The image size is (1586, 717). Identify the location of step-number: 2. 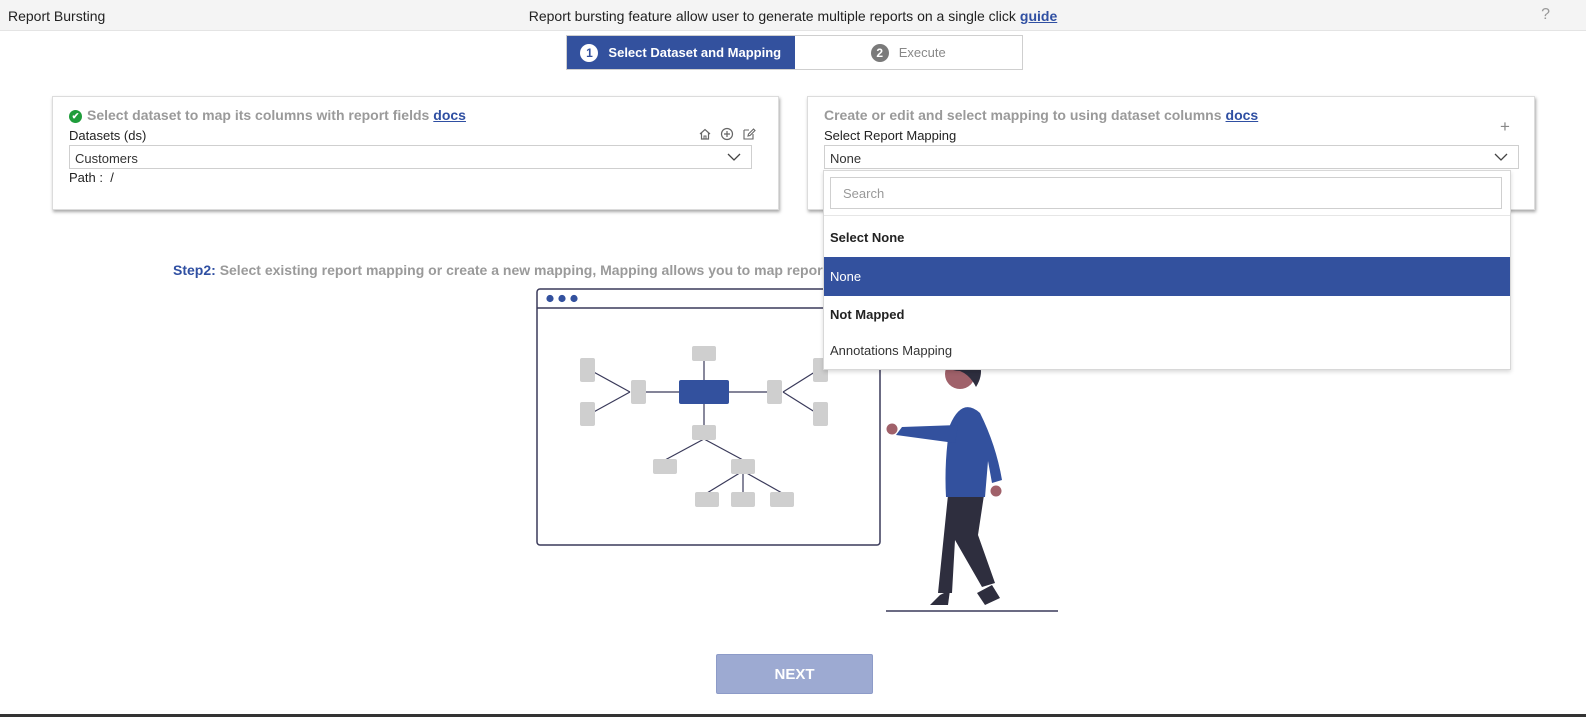
(879, 52).